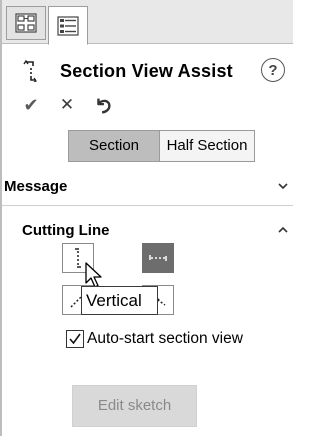  I want to click on action-buttons: ✔ ✕, so click(74, 105).